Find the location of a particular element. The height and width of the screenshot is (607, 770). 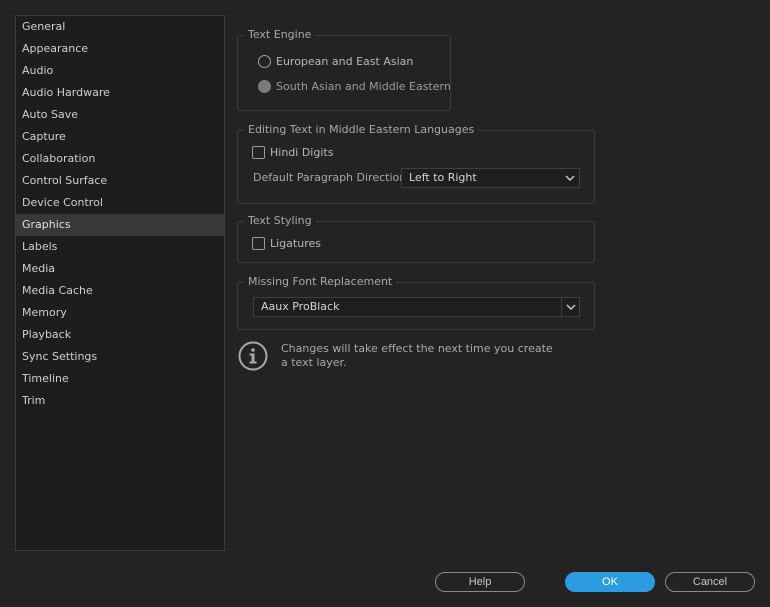

sidebar-item-sync-settings: Sync Settings is located at coordinates (120, 357).